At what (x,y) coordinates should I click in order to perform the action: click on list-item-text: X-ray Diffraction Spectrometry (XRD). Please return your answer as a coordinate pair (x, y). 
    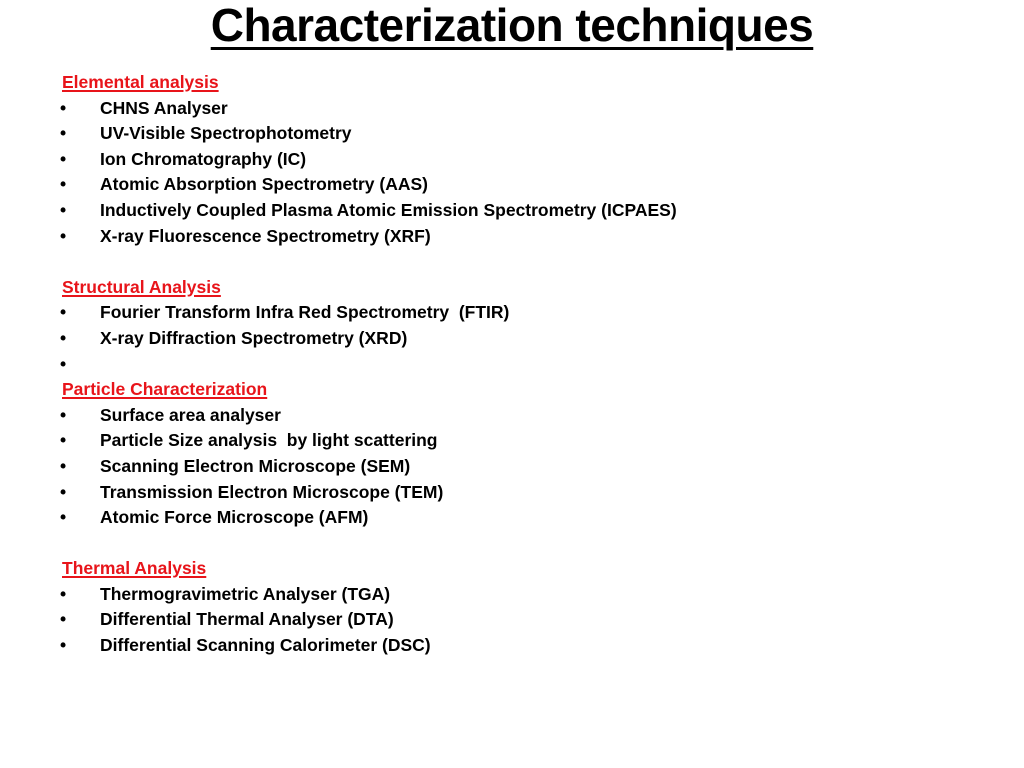
    Looking at the image, I should click on (254, 337).